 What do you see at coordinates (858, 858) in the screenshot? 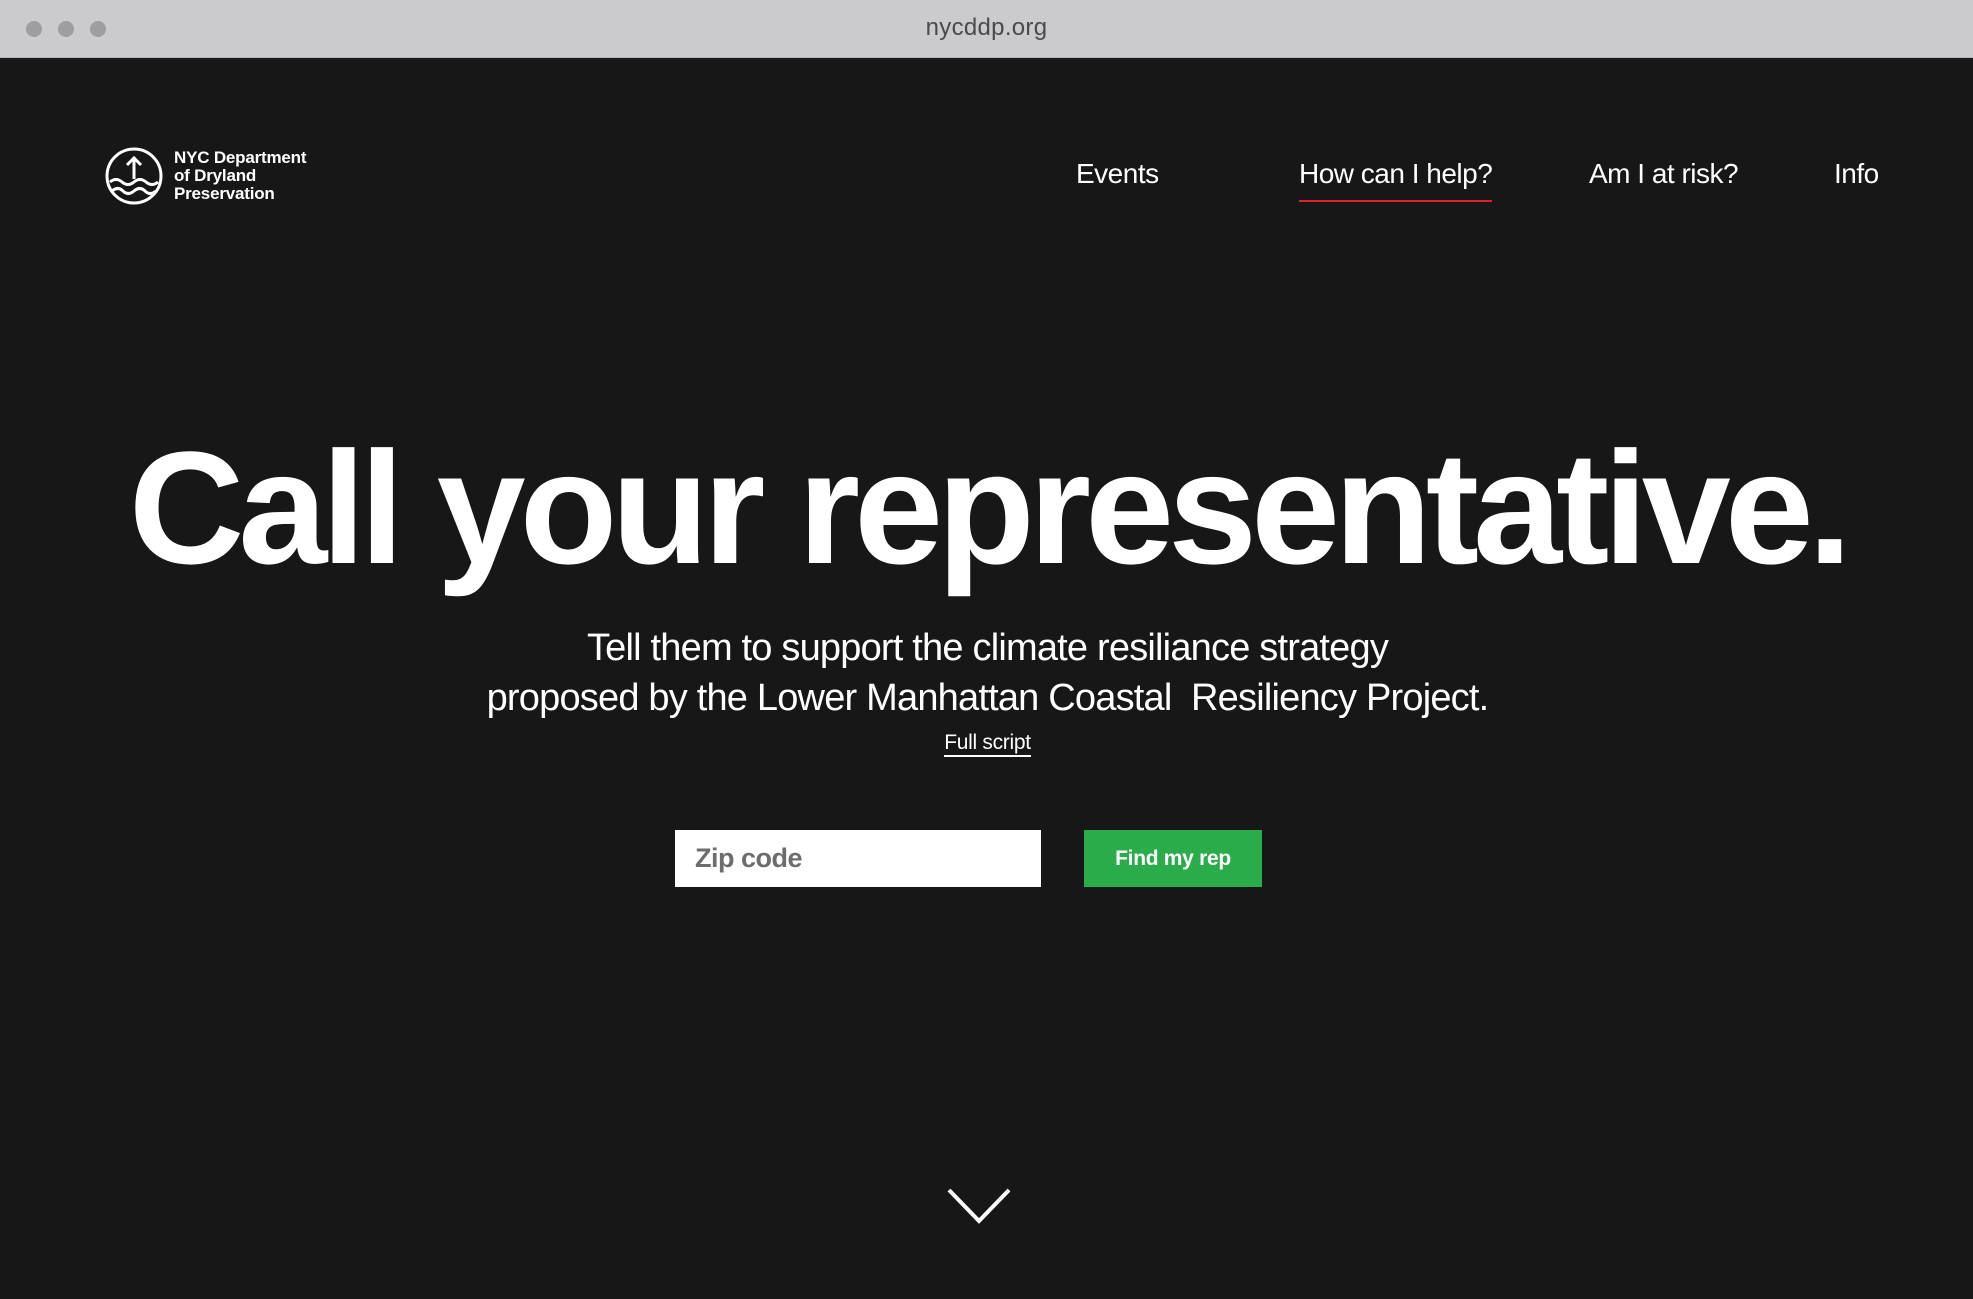
I see `zip-code-input` at bounding box center [858, 858].